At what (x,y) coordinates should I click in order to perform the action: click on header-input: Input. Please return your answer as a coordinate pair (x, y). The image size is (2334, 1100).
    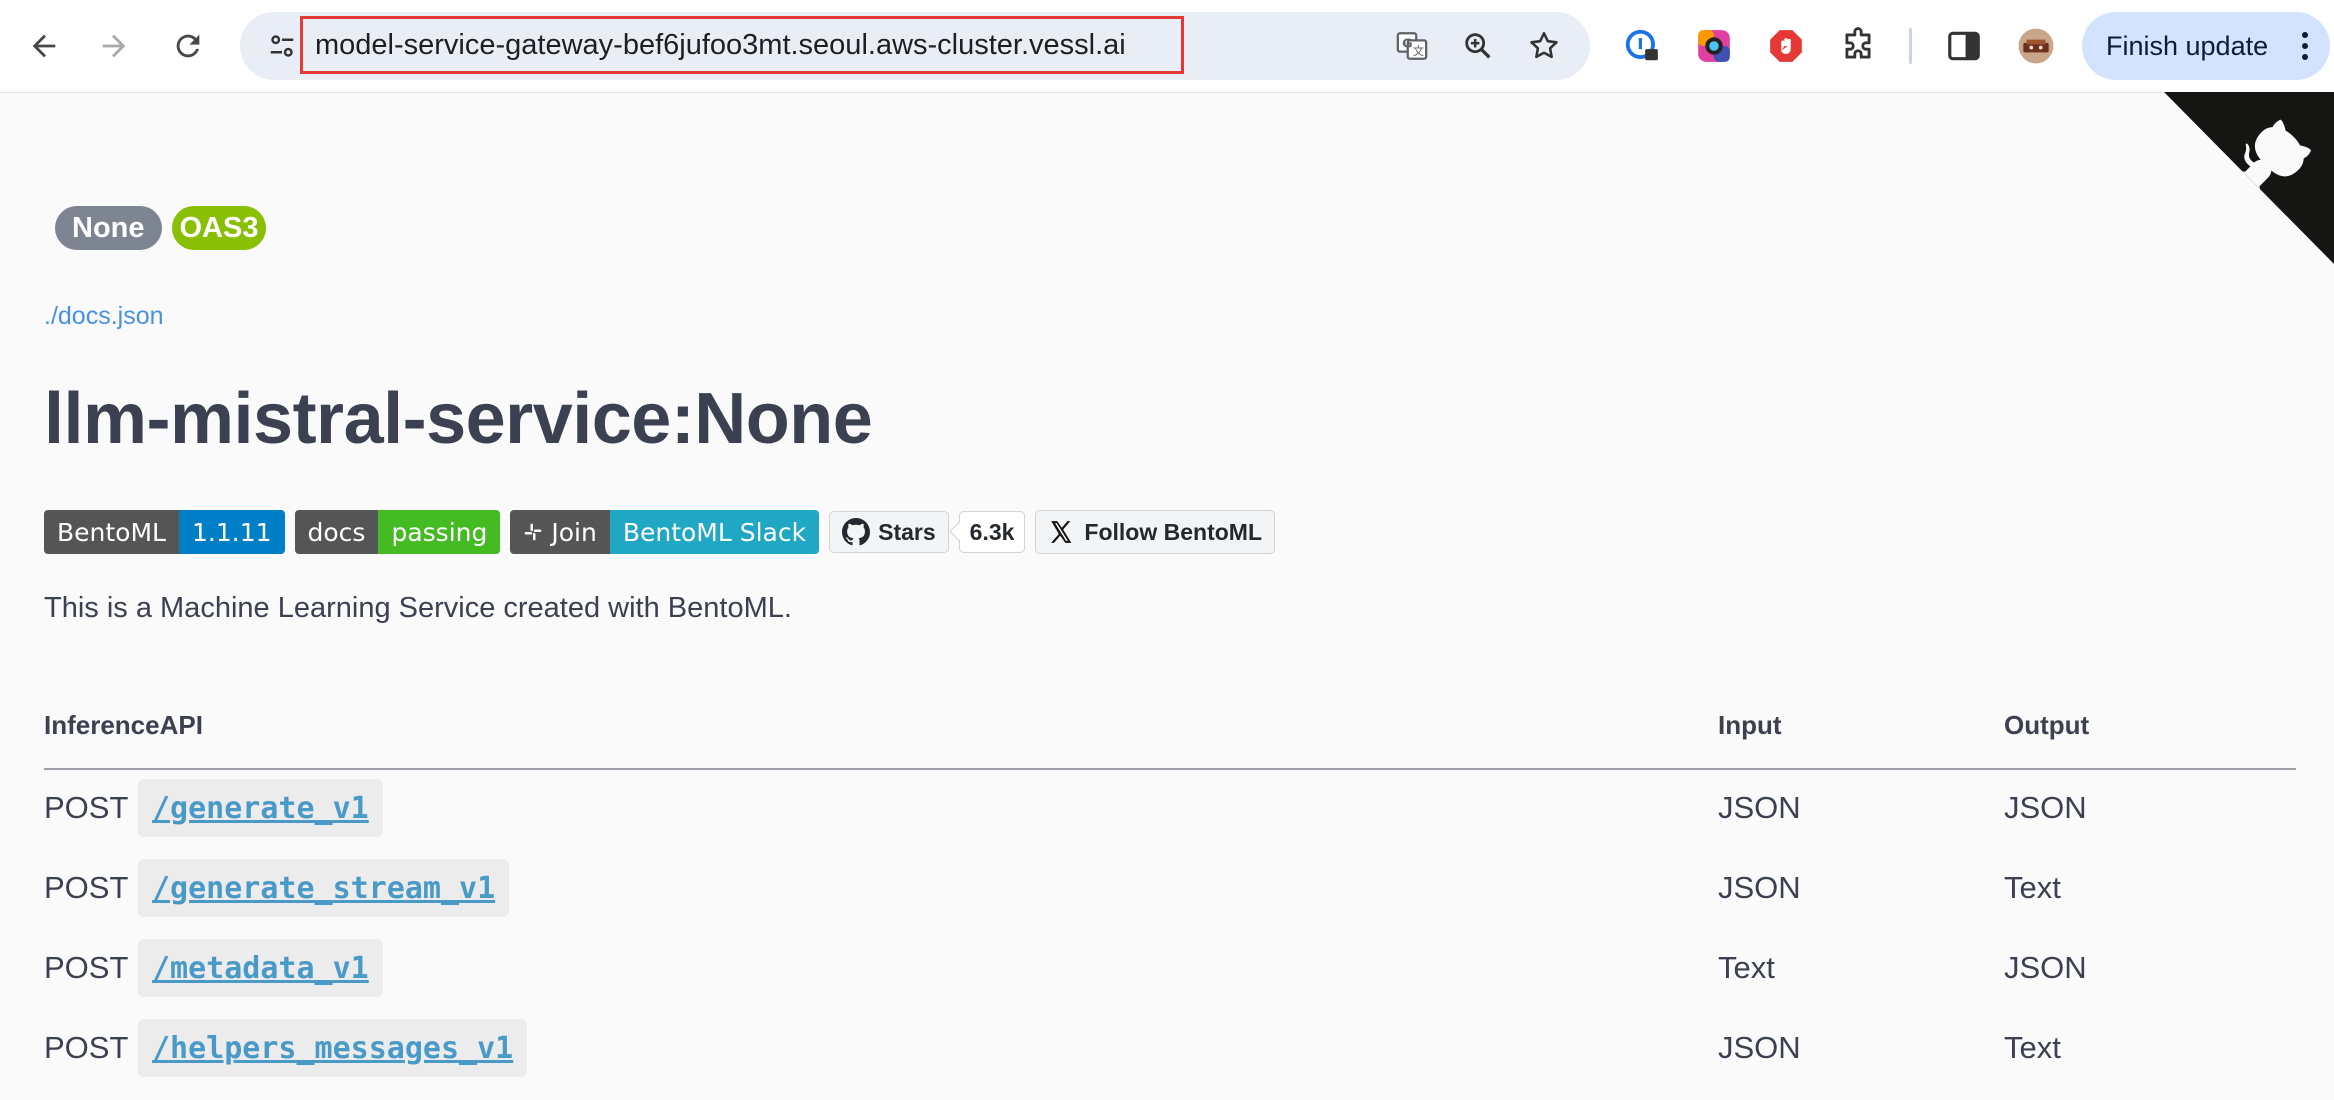
    Looking at the image, I should click on (1750, 725).